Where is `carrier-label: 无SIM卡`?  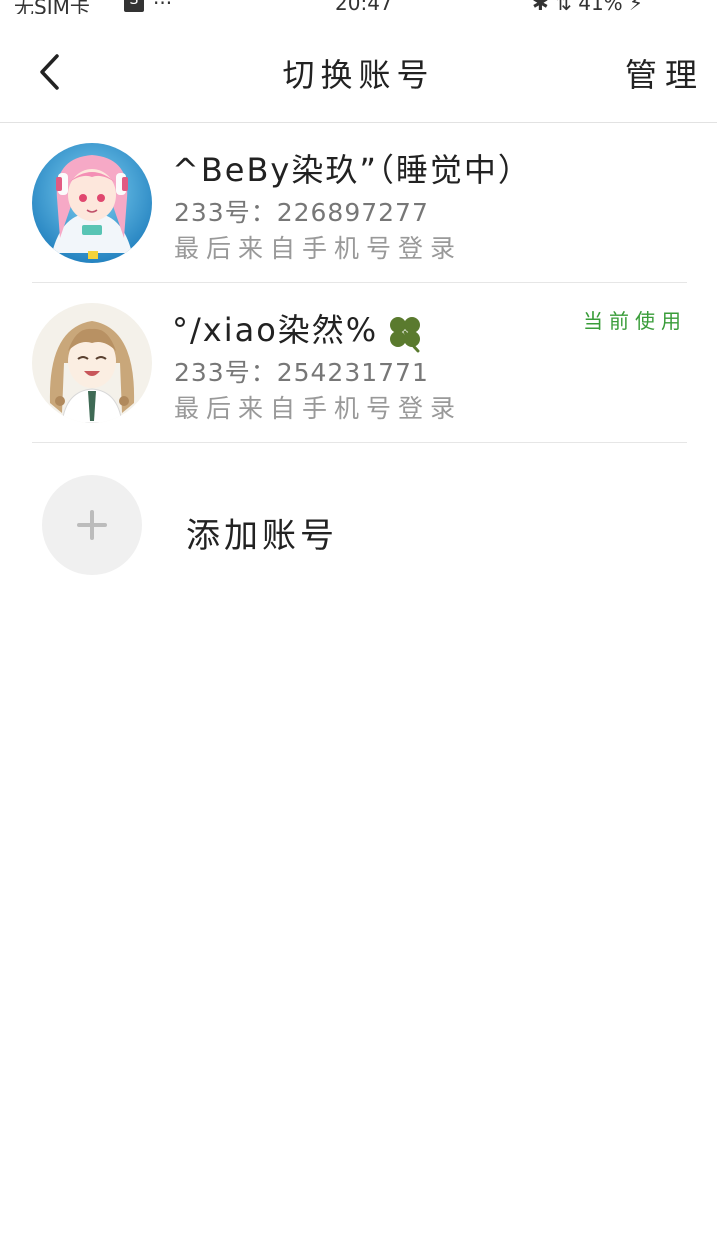
carrier-label: 无SIM卡 is located at coordinates (52, 7).